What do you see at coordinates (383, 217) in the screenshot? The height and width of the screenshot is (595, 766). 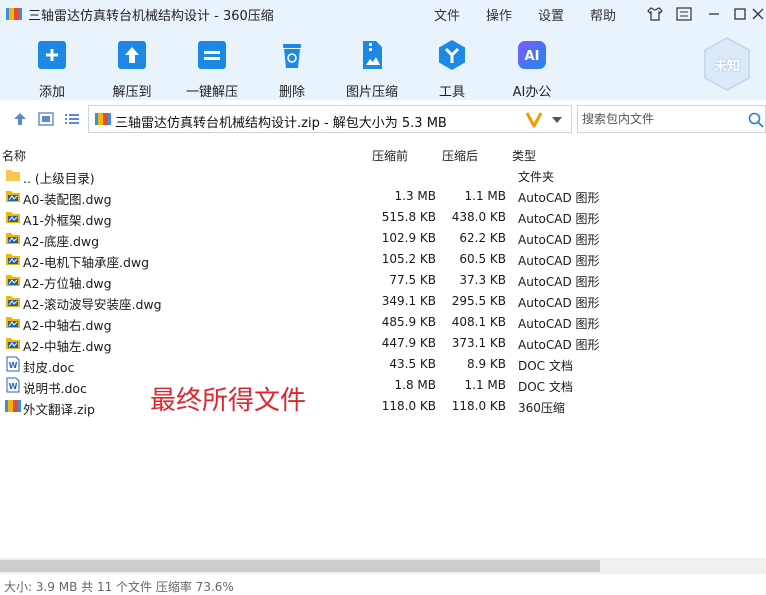 I see `list-item: A1-外框架.dwg 515.8 KB 438.0 KB AutoCAD 图形` at bounding box center [383, 217].